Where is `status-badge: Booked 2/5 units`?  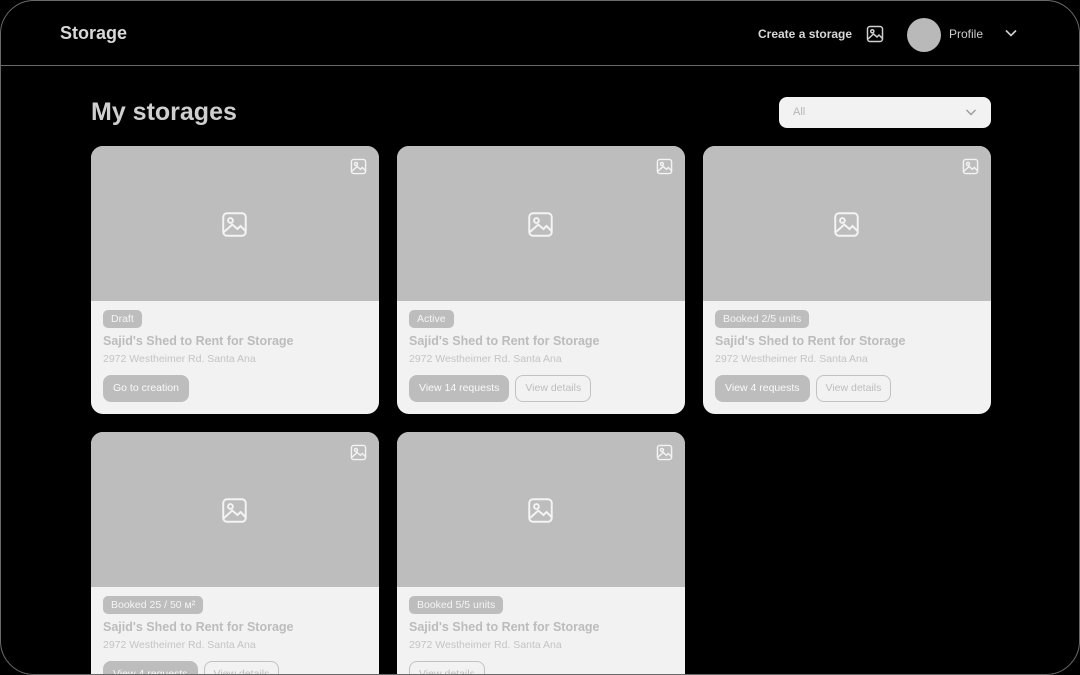
status-badge: Booked 2/5 units is located at coordinates (762, 319).